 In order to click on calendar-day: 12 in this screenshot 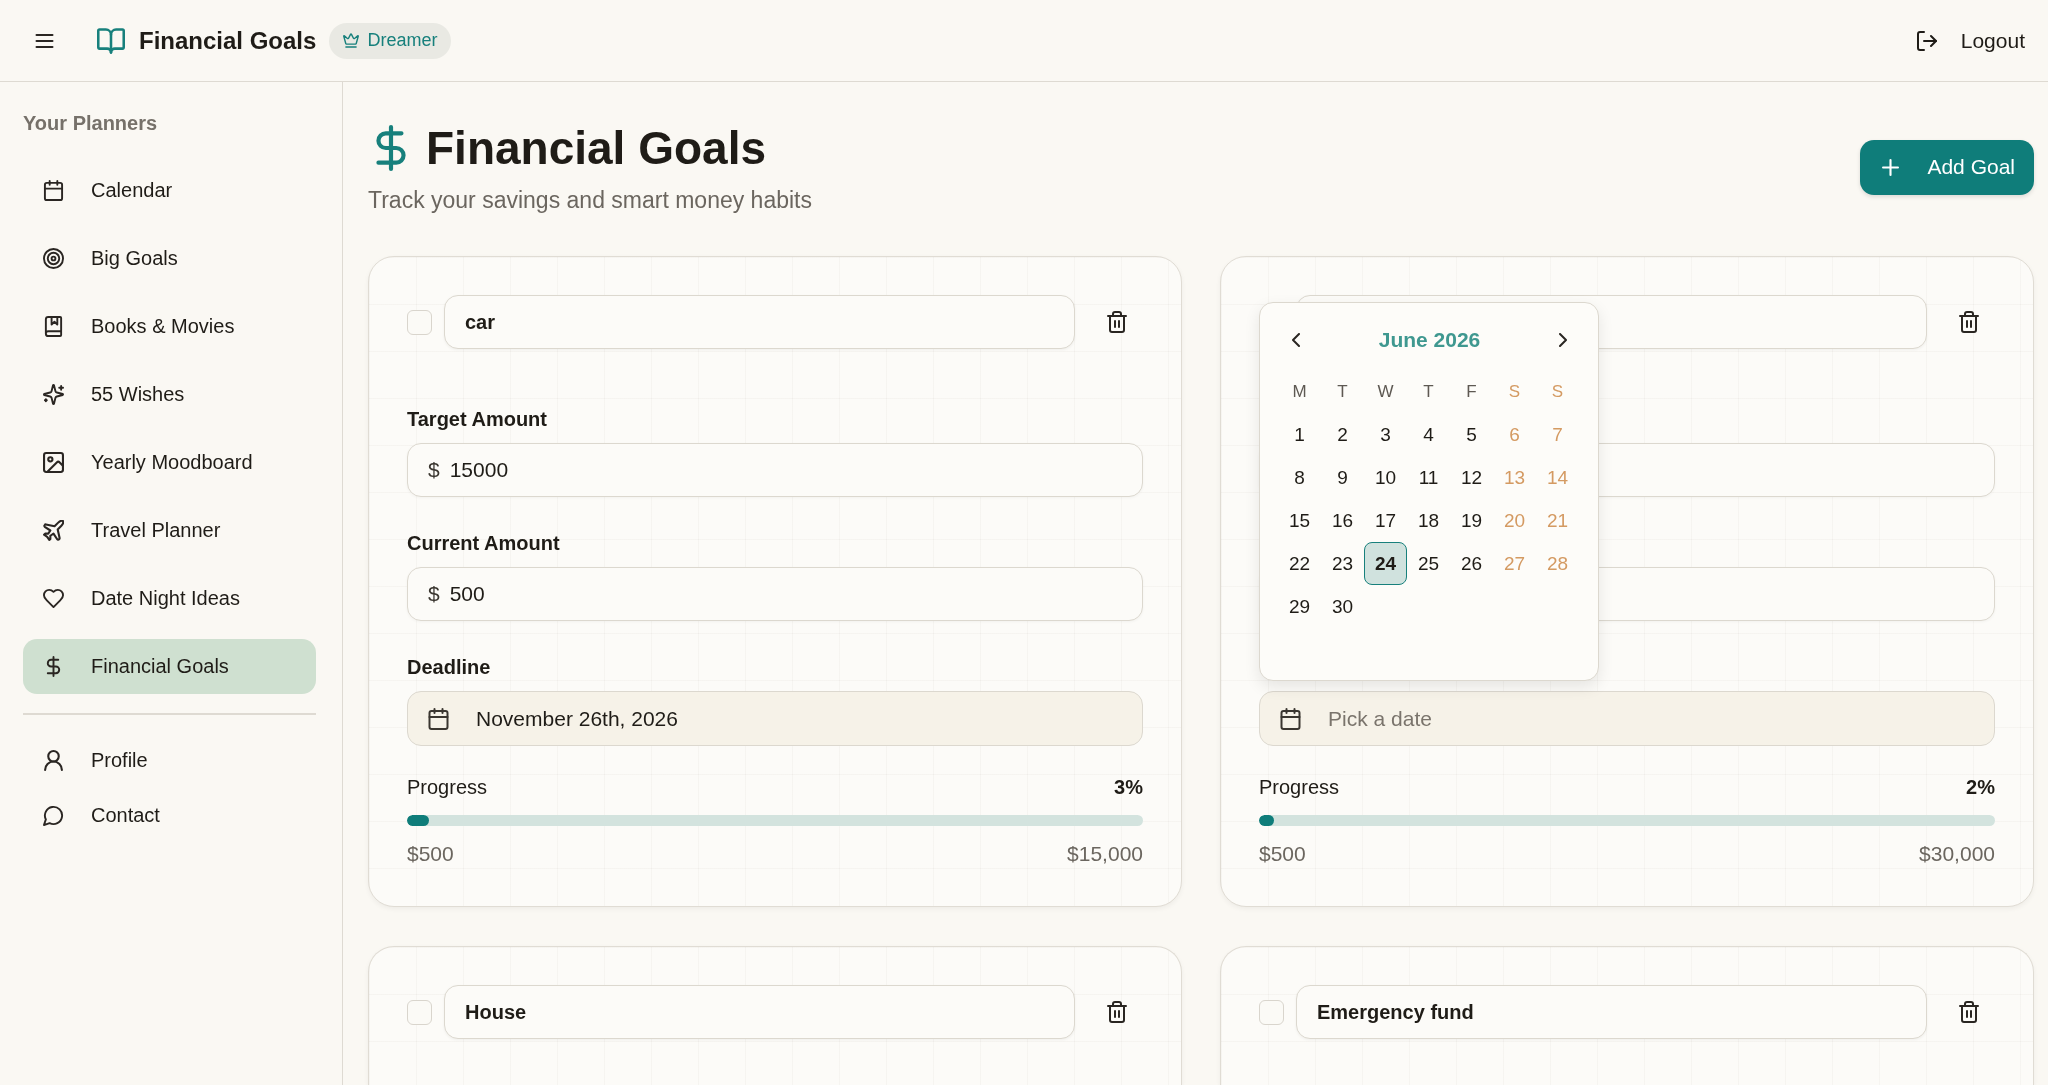, I will do `click(1471, 477)`.